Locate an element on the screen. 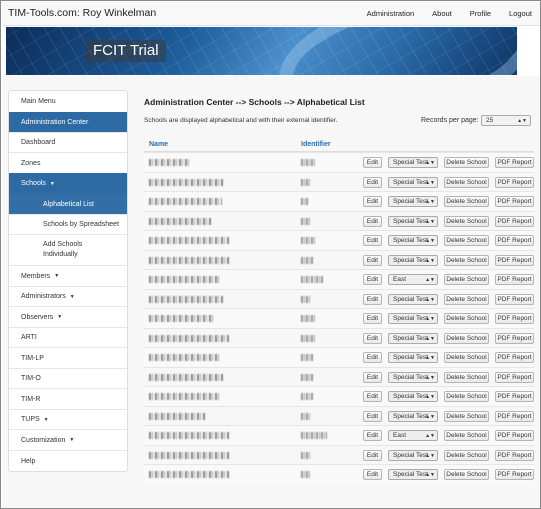  sidebar-item-arti: ARTI is located at coordinates (68, 337).